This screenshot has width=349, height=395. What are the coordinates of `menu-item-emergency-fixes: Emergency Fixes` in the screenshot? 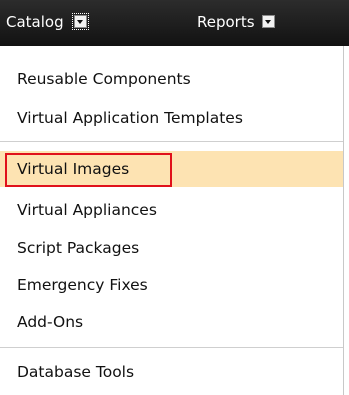 It's located at (171, 285).